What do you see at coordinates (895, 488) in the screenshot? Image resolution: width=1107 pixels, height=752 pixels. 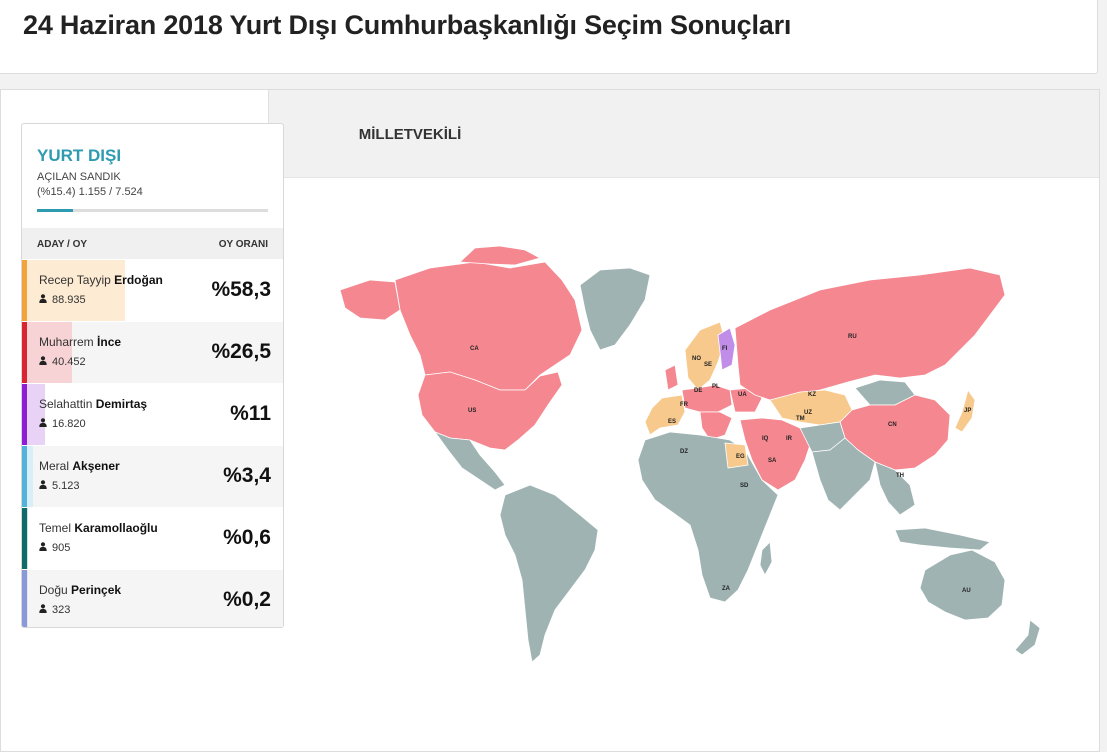 I see `map-region-southeast-asia` at bounding box center [895, 488].